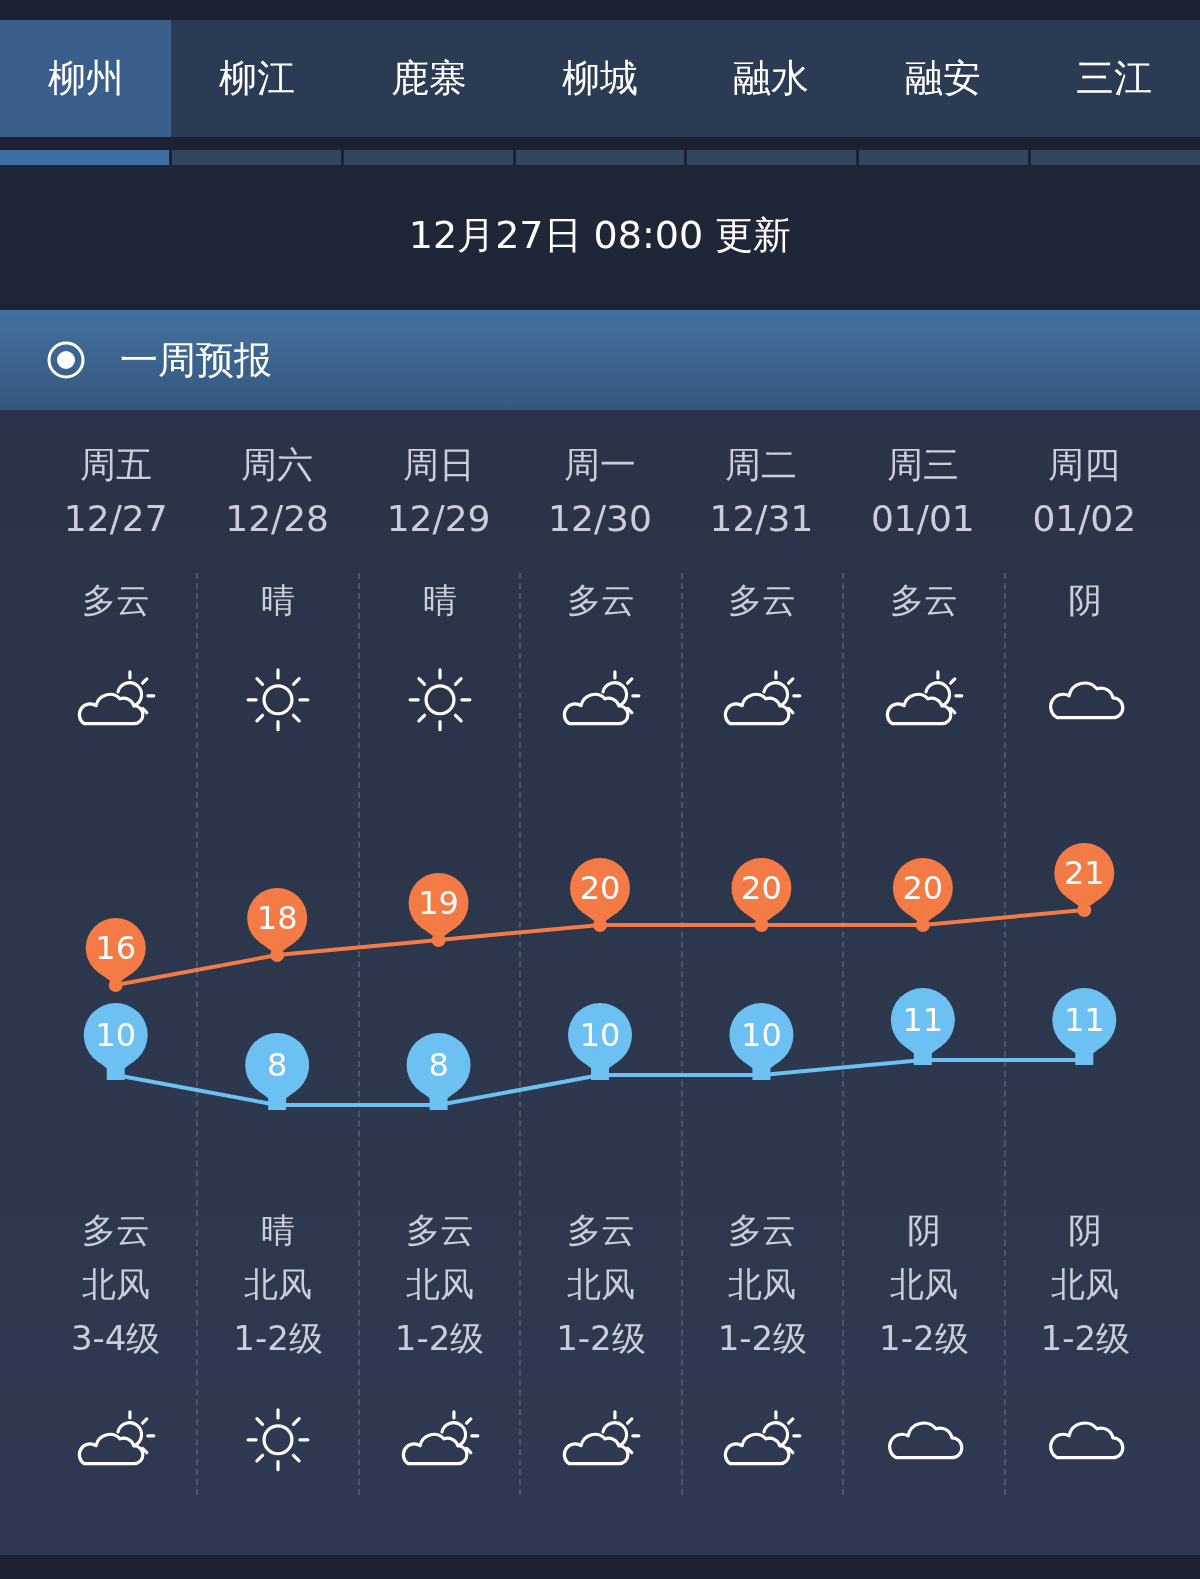 The image size is (1200, 1579). I want to click on wind-level: 3-4级, so click(115, 1338).